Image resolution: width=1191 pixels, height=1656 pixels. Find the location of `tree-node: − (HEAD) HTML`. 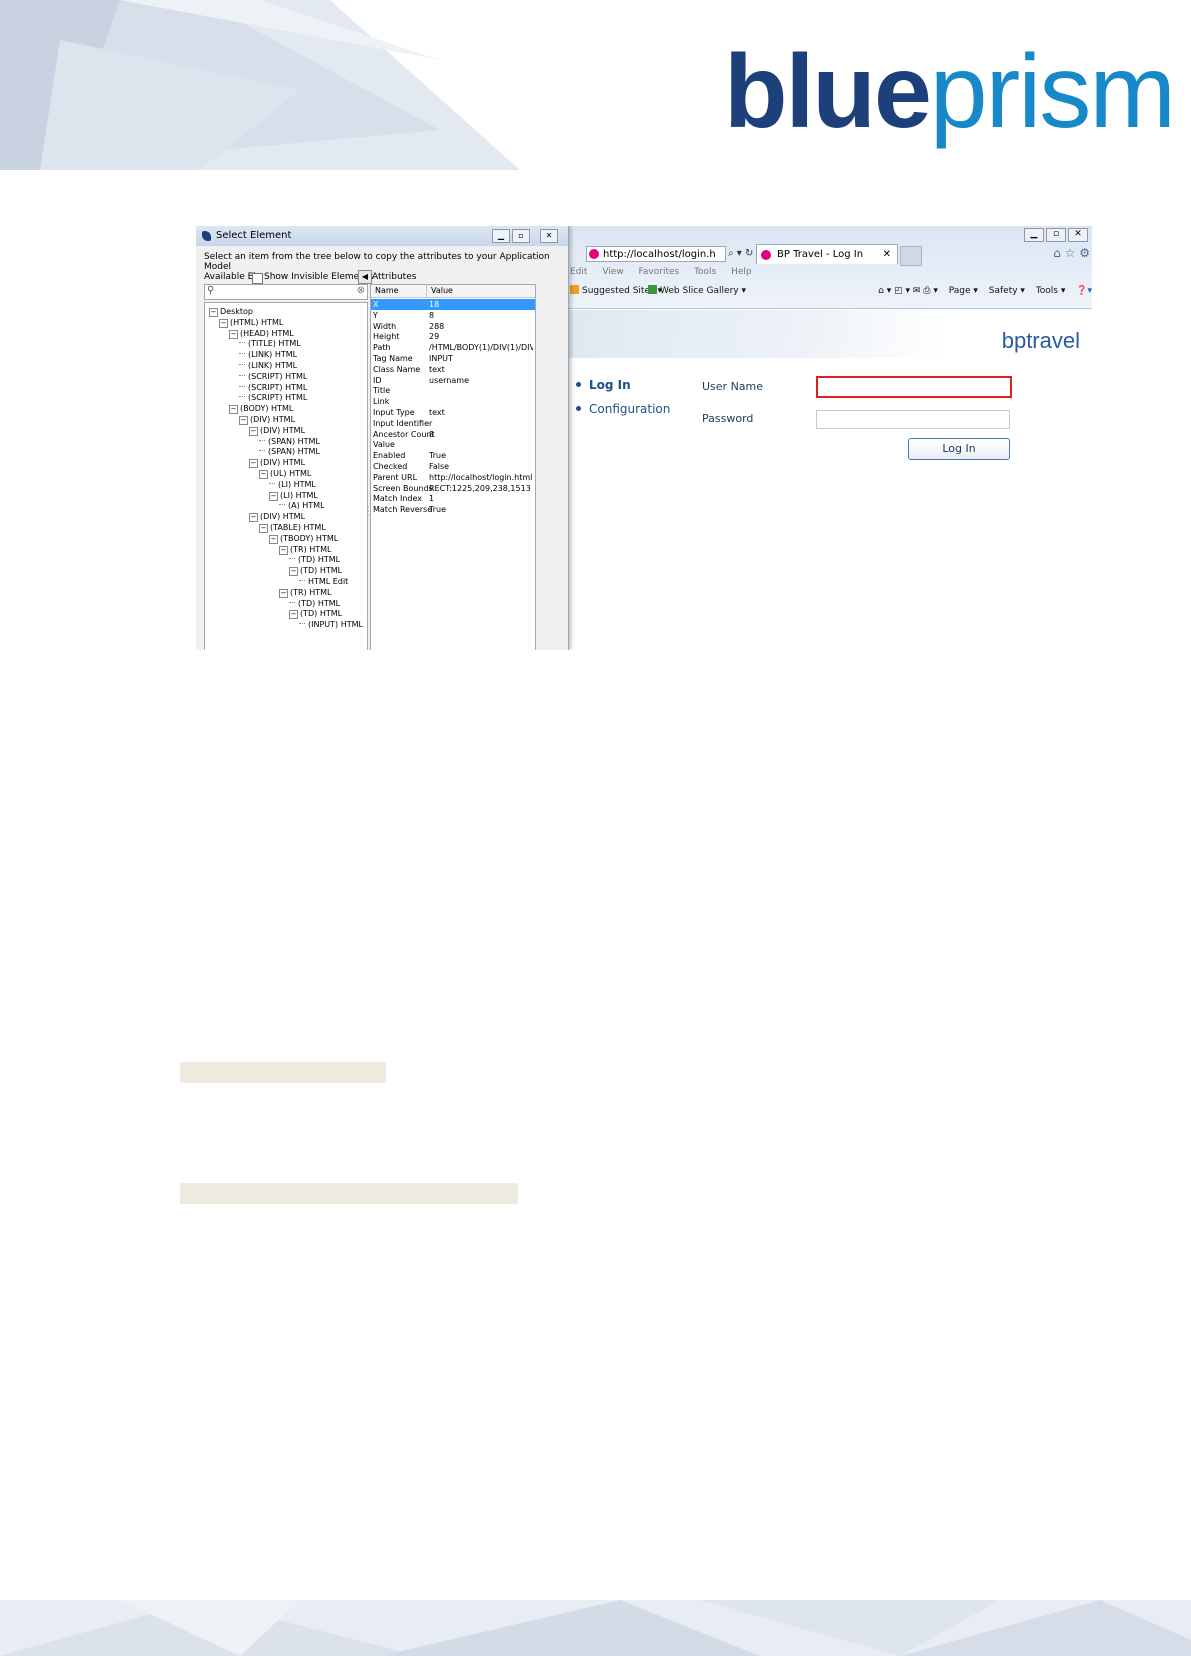

tree-node: − (HEAD) HTML is located at coordinates (261, 334).